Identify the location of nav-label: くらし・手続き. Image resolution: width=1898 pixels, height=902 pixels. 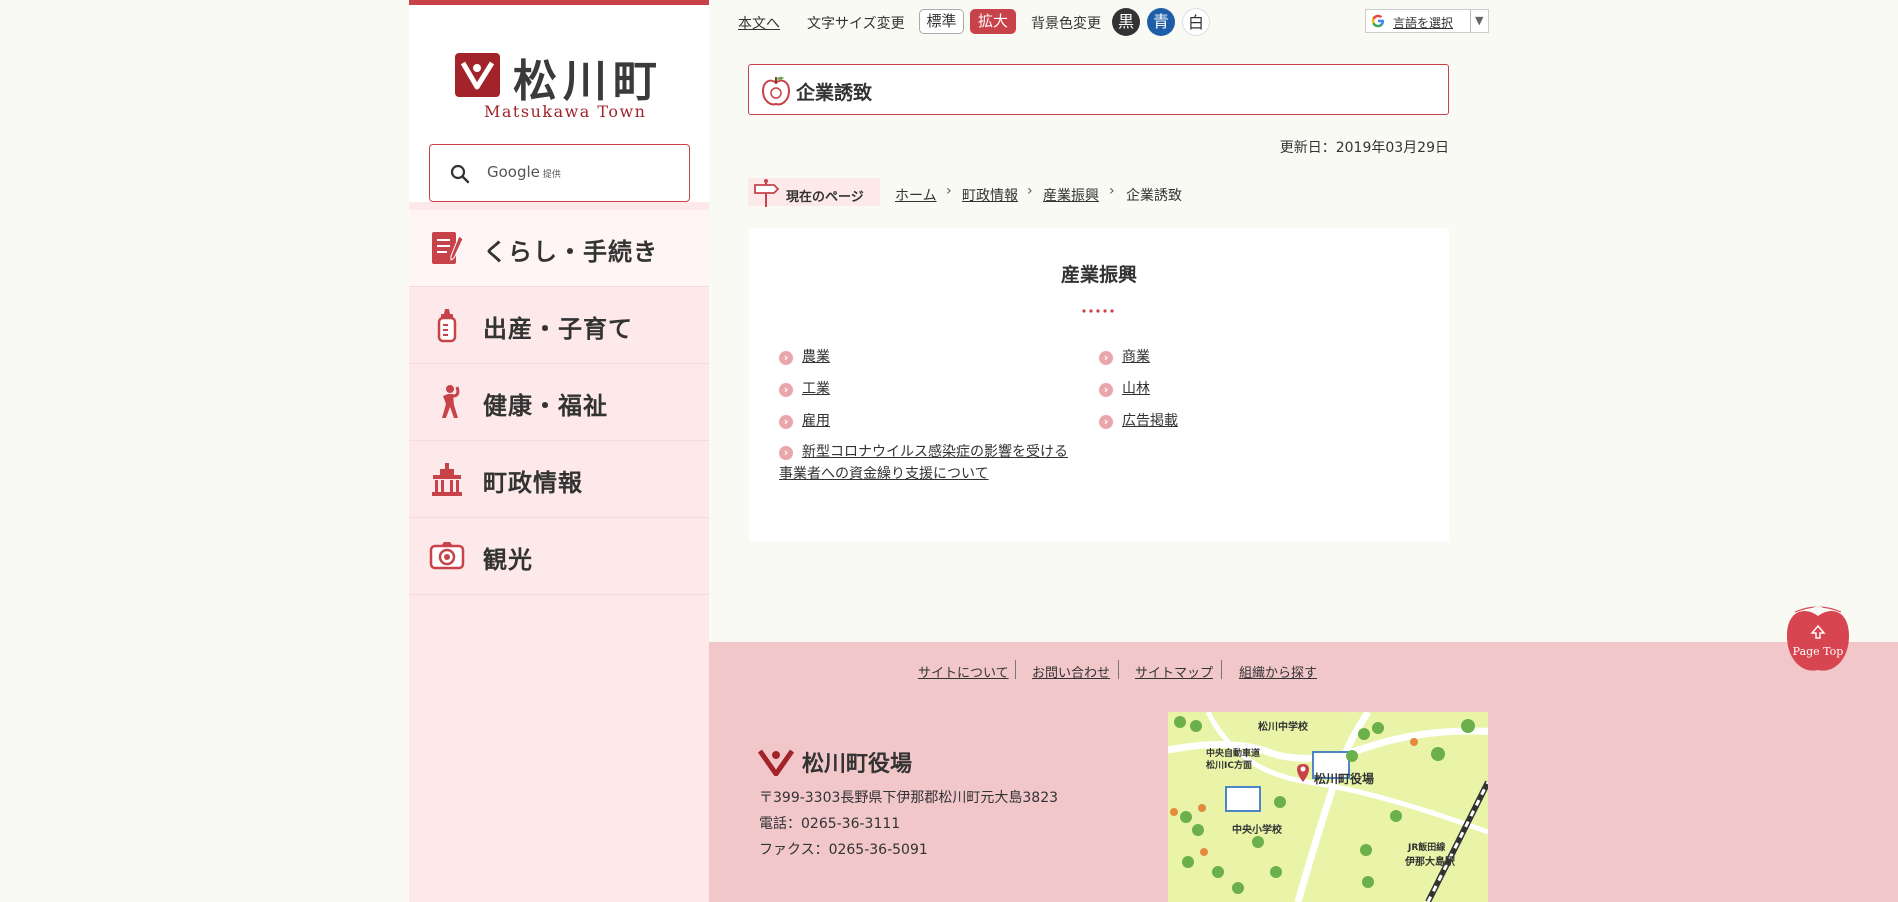
(570, 252).